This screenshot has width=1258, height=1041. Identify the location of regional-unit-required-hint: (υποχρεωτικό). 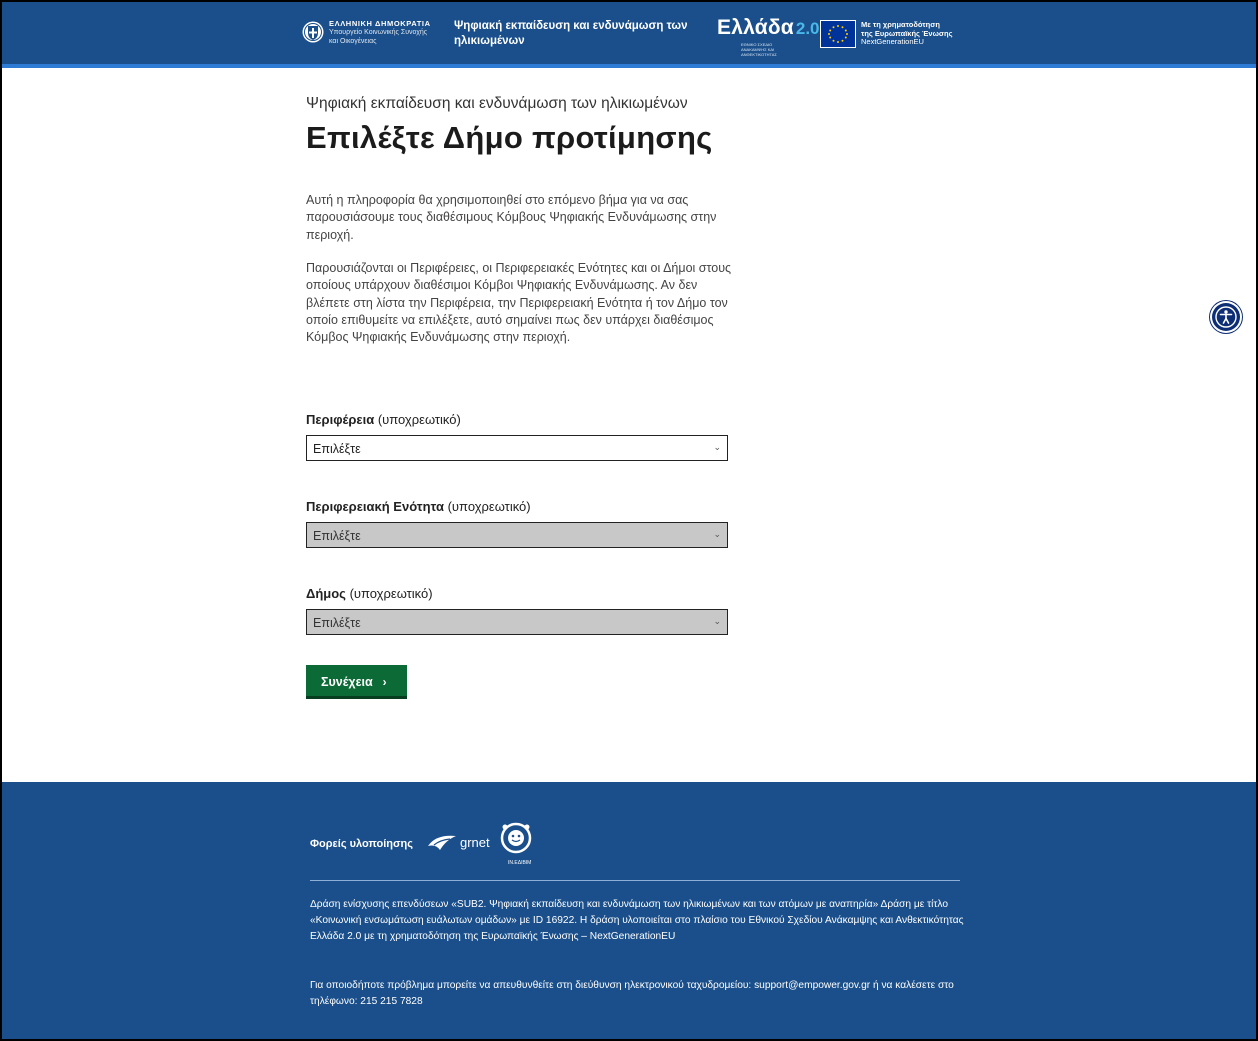
(489, 506).